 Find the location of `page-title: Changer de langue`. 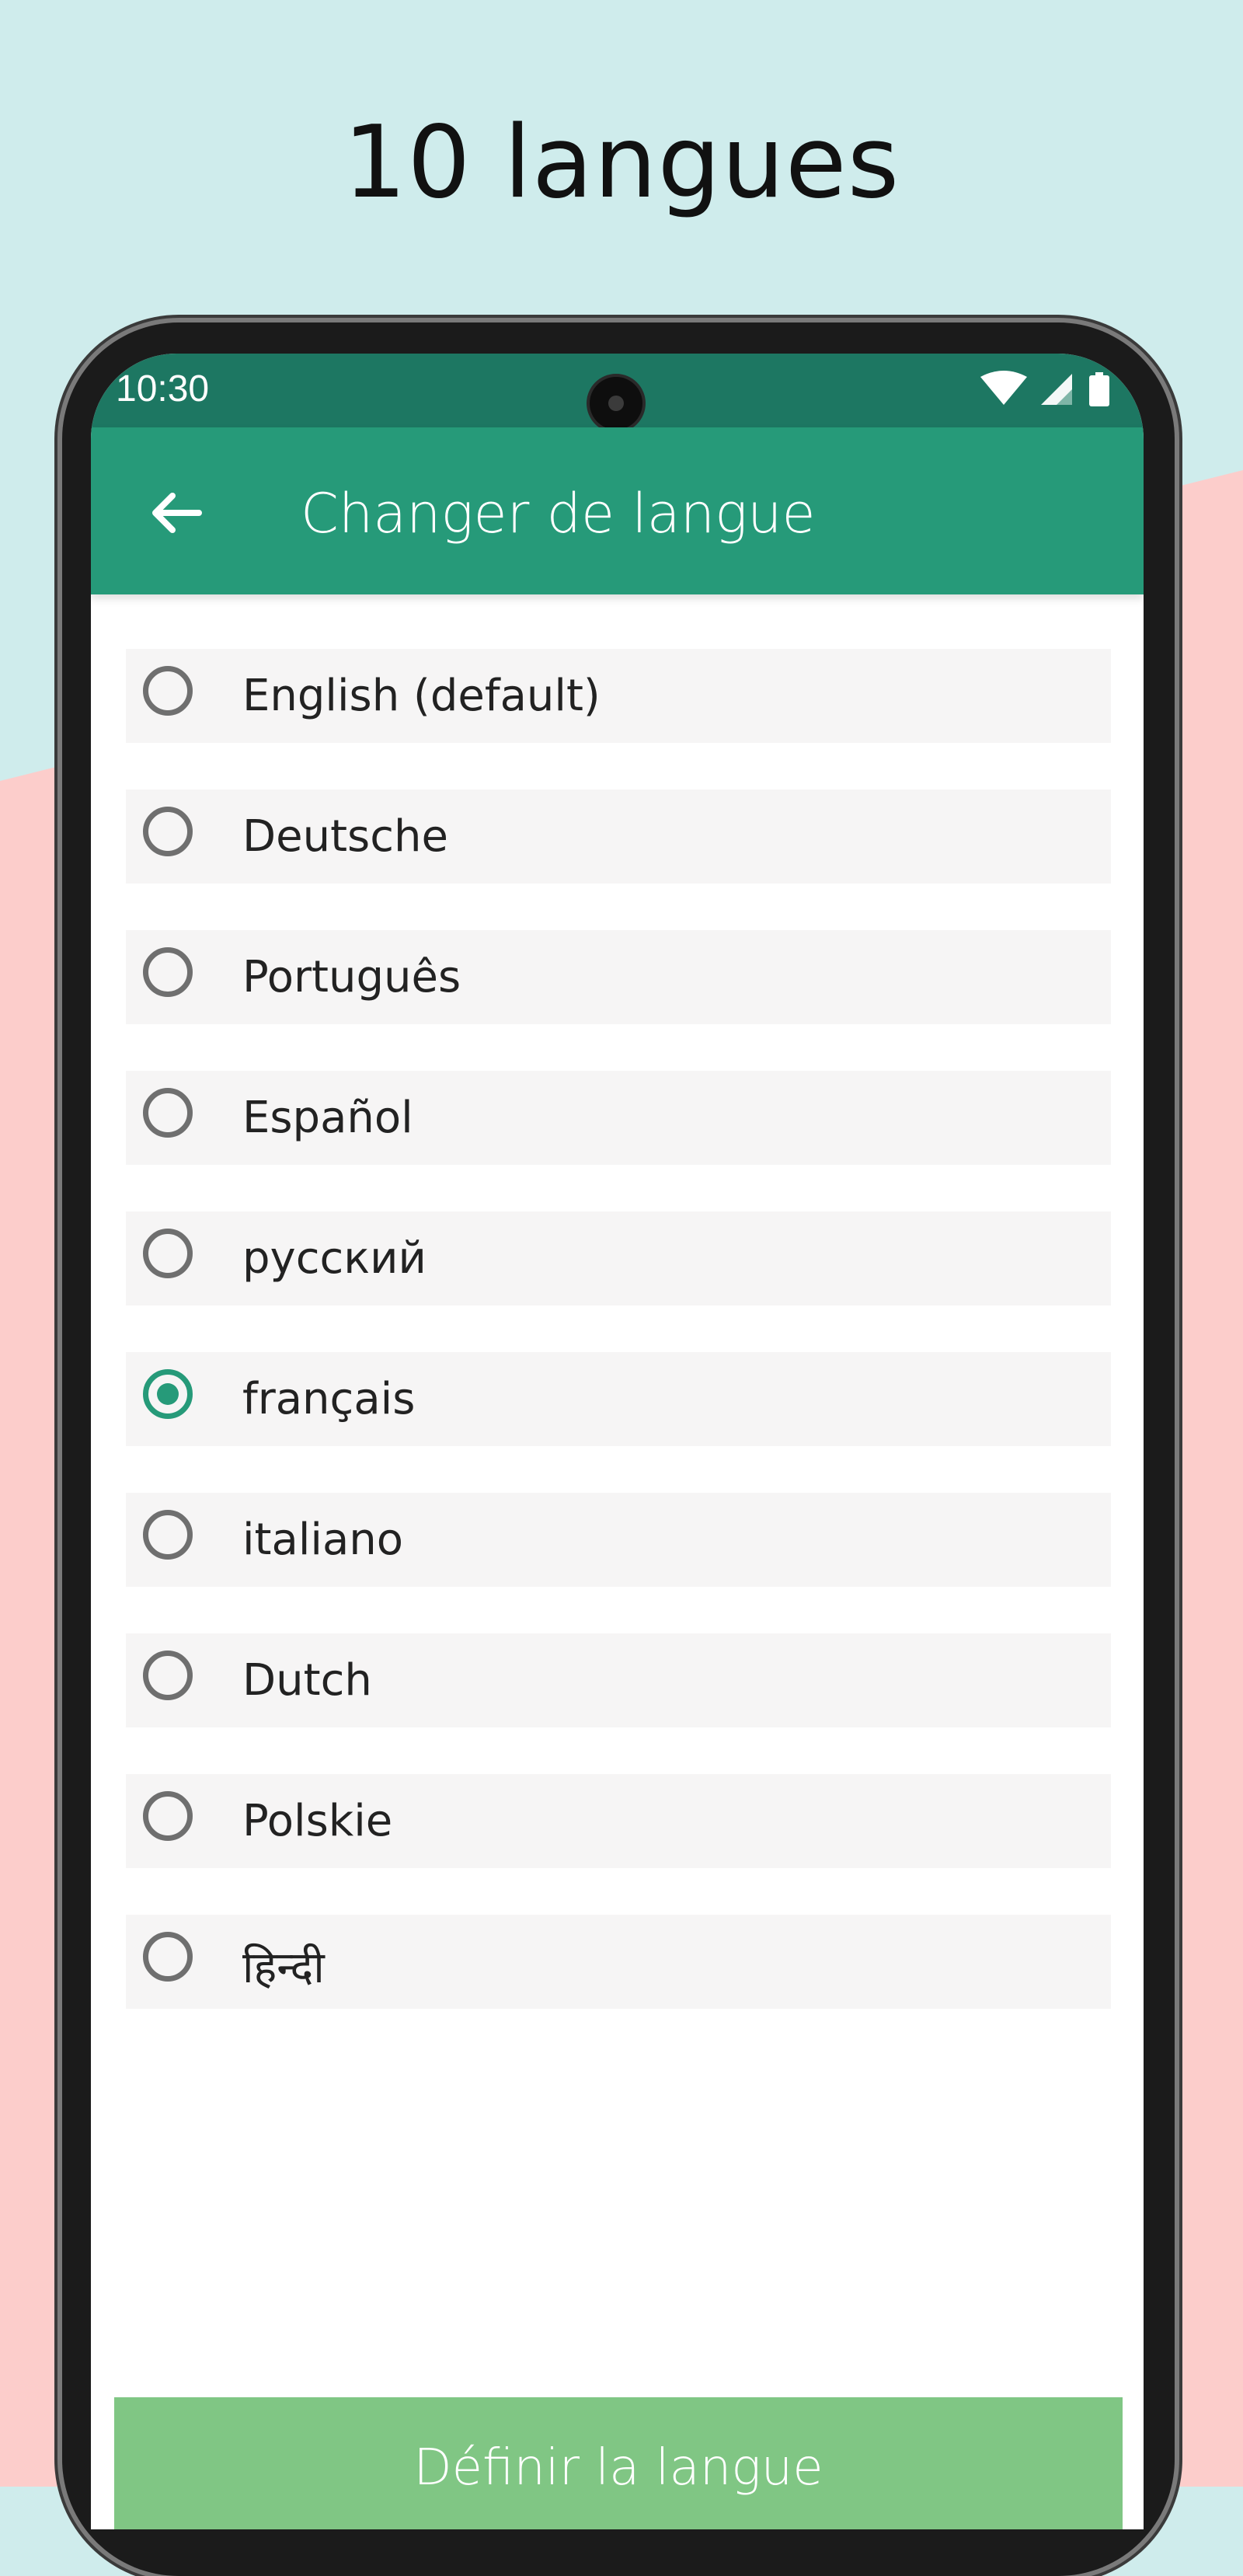

page-title: Changer de langue is located at coordinates (558, 514).